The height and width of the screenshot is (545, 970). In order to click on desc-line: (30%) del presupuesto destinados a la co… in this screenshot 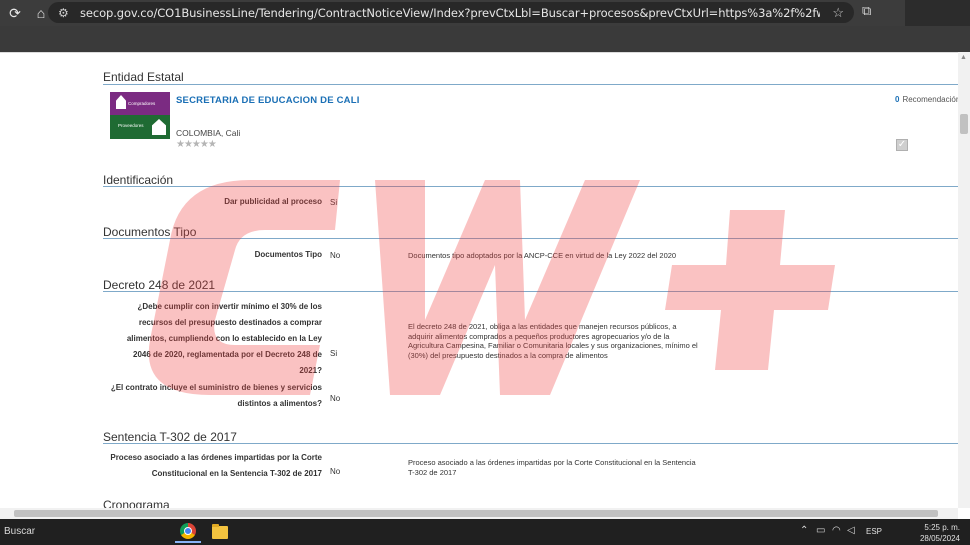, I will do `click(508, 355)`.